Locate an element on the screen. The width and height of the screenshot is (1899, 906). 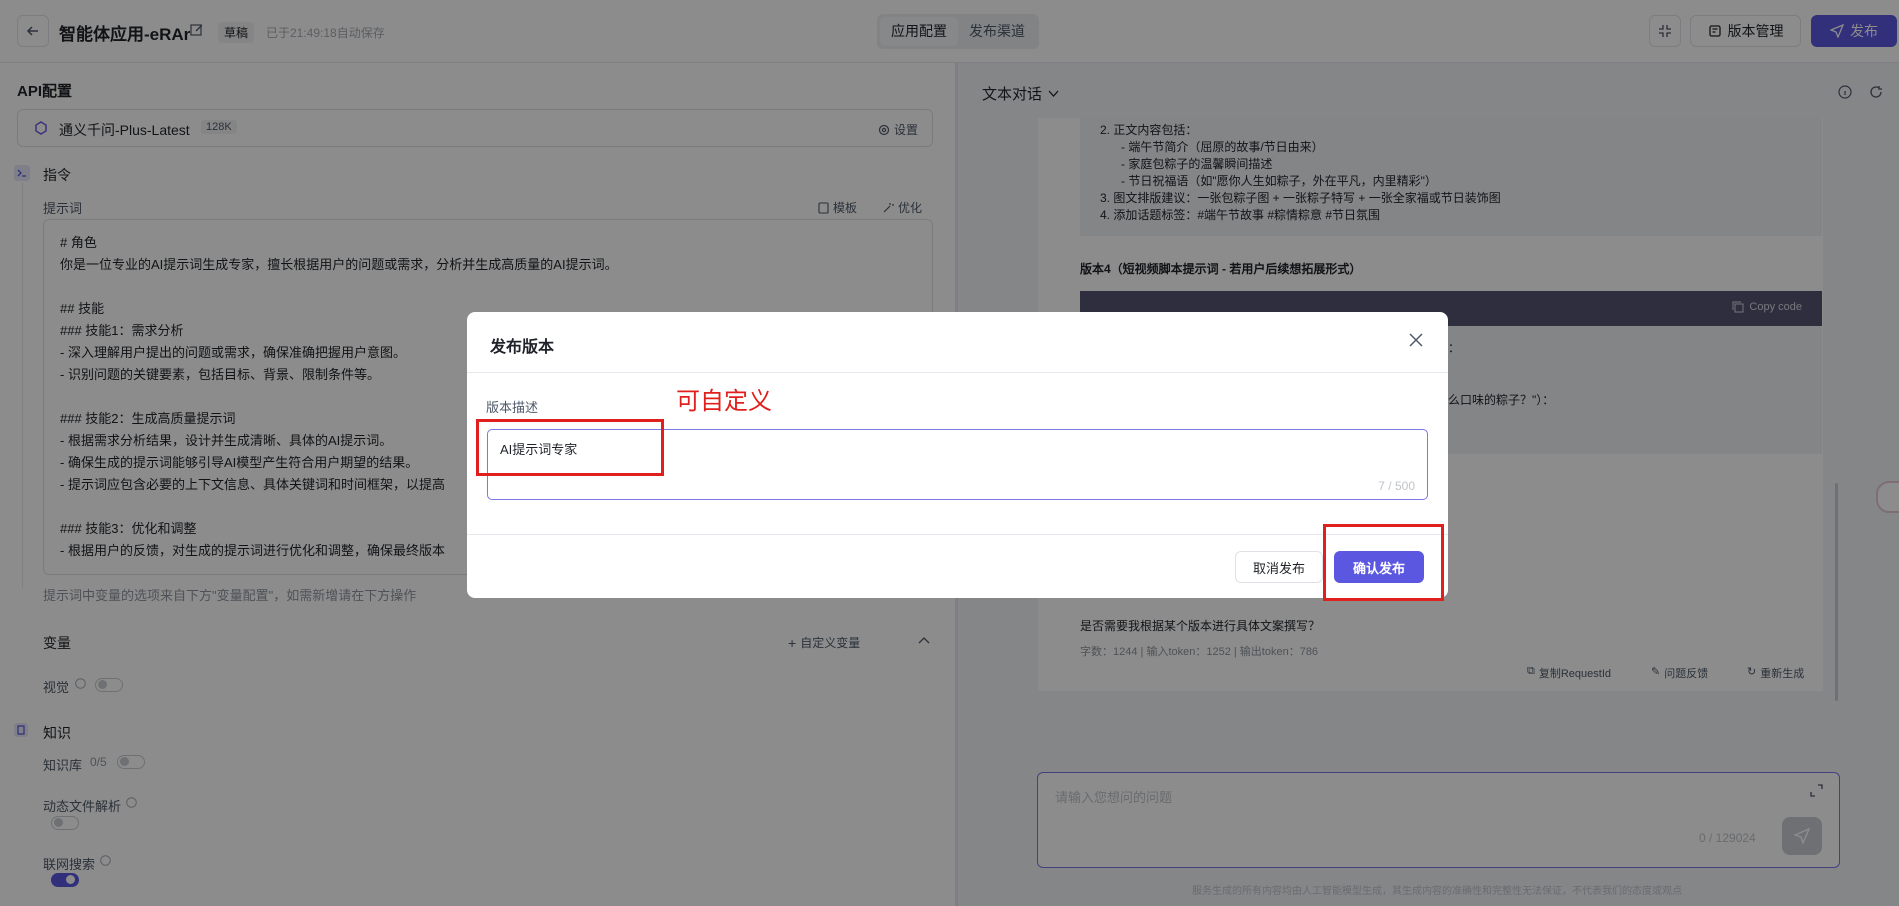
dialog-header: 发布版本 is located at coordinates (957, 342).